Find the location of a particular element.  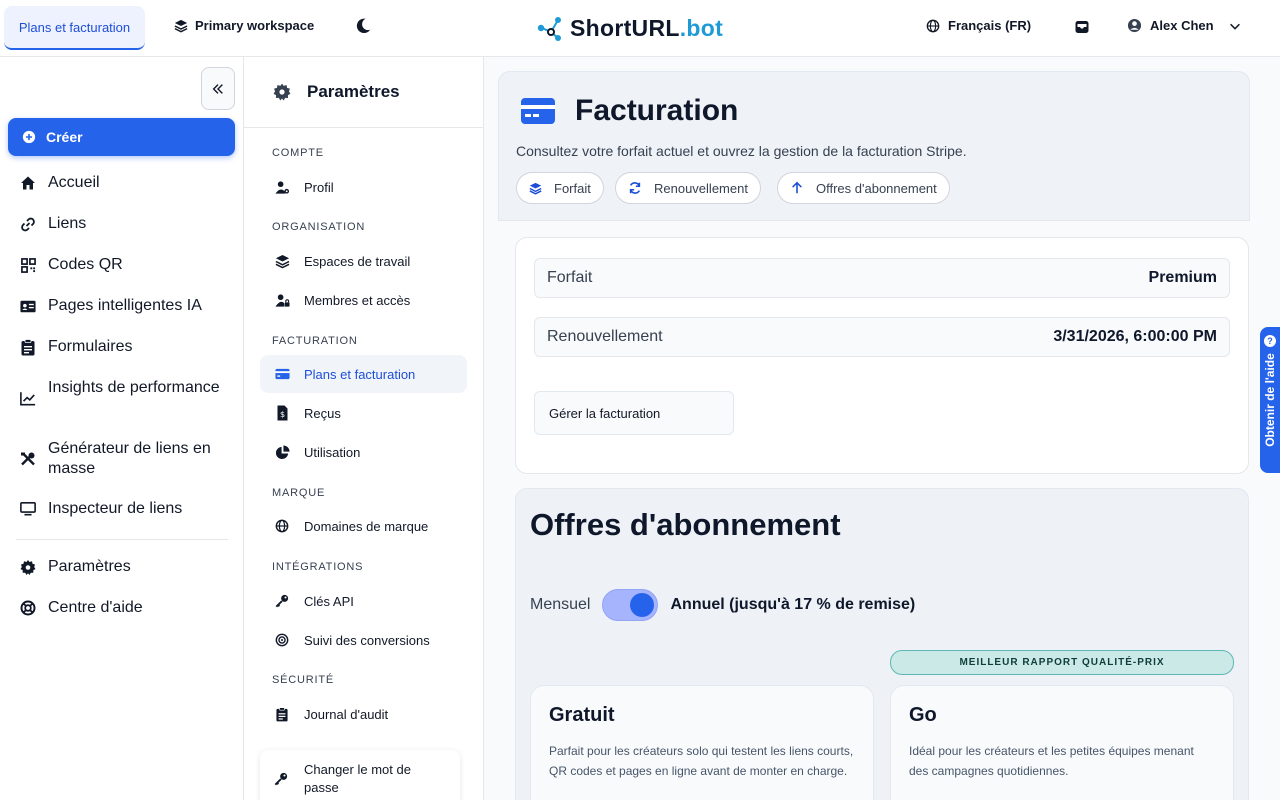

sidebar-item-forms: Formulaires is located at coordinates (76, 347).